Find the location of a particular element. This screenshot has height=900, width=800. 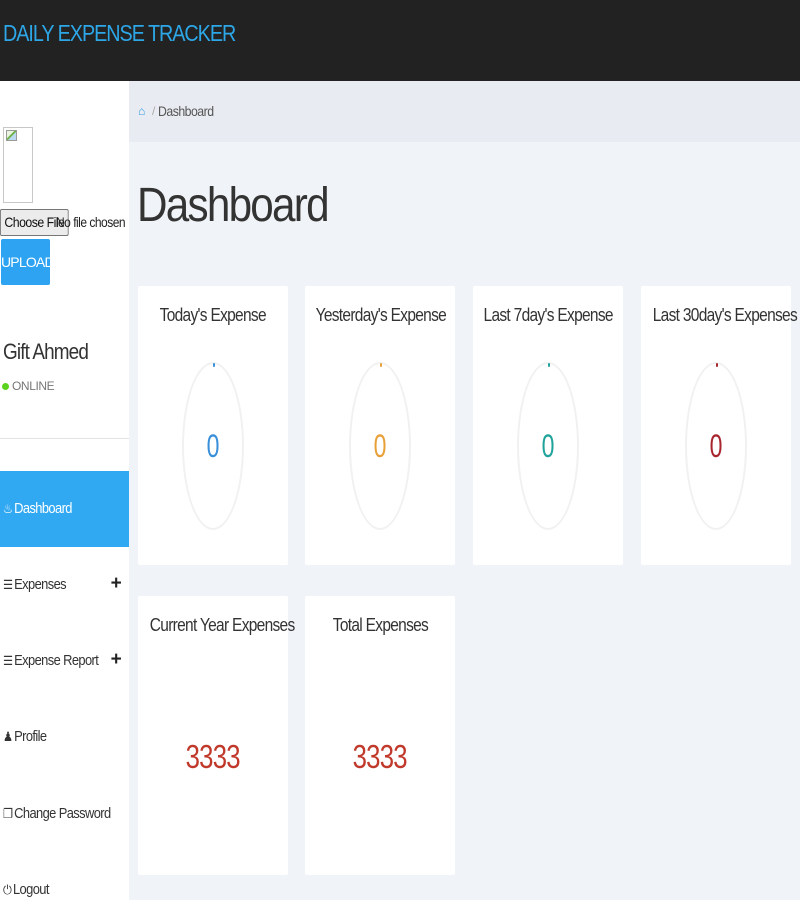

sidebar-item-label: Change Password is located at coordinates (62, 813).